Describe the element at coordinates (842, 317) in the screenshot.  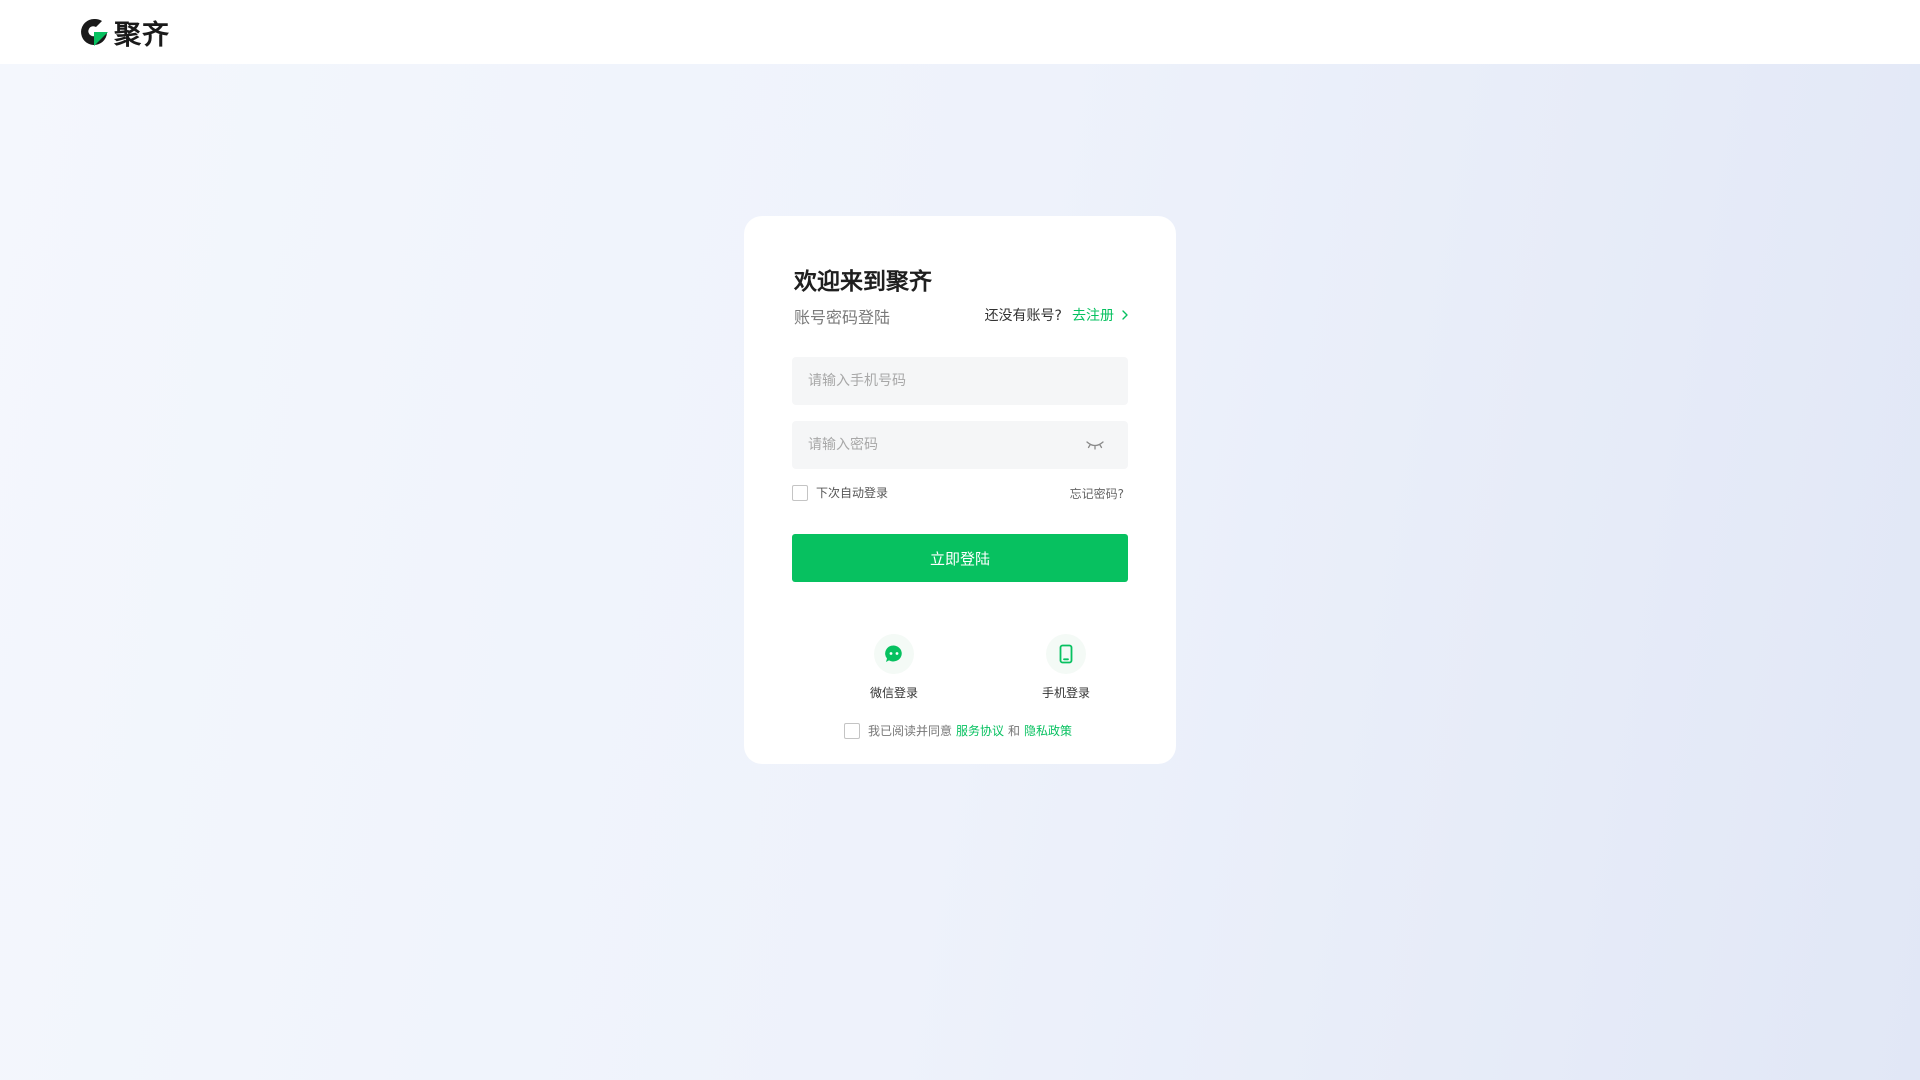
I see `login-mode-subtitle: 账号密码登陆` at that location.